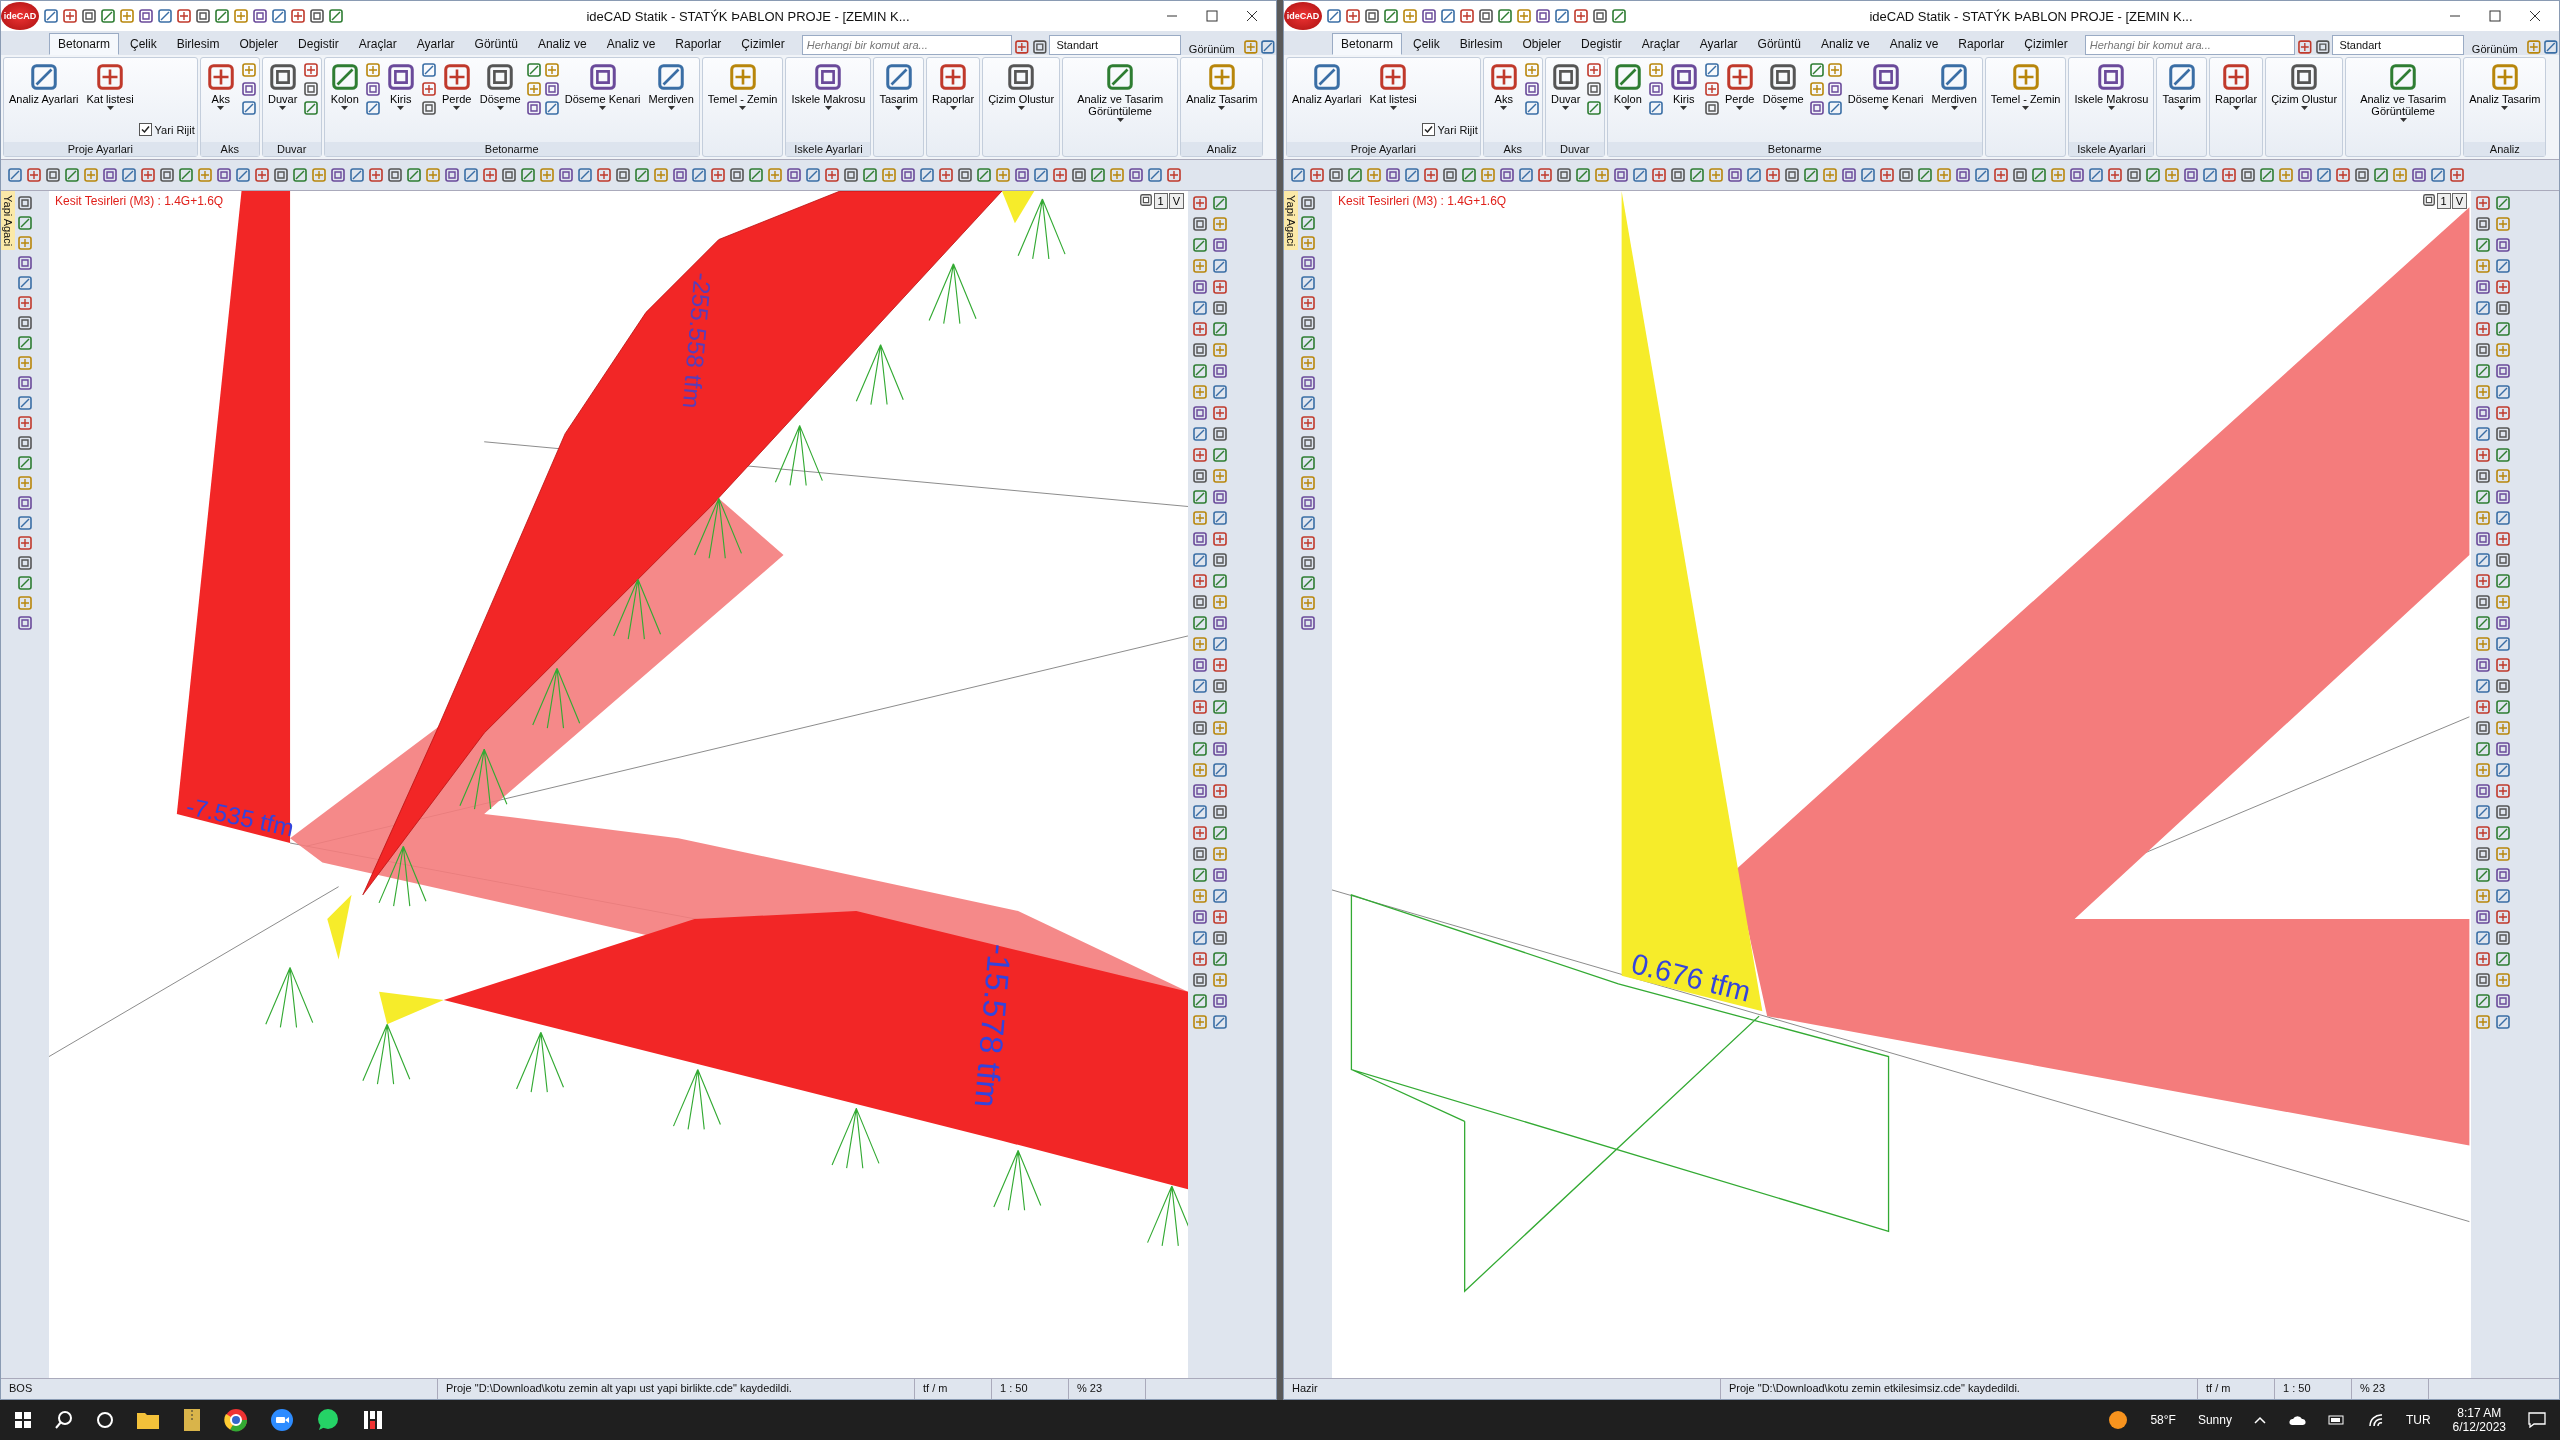 The image size is (2560, 1440). I want to click on ribbon-button: Döseme, so click(500, 86).